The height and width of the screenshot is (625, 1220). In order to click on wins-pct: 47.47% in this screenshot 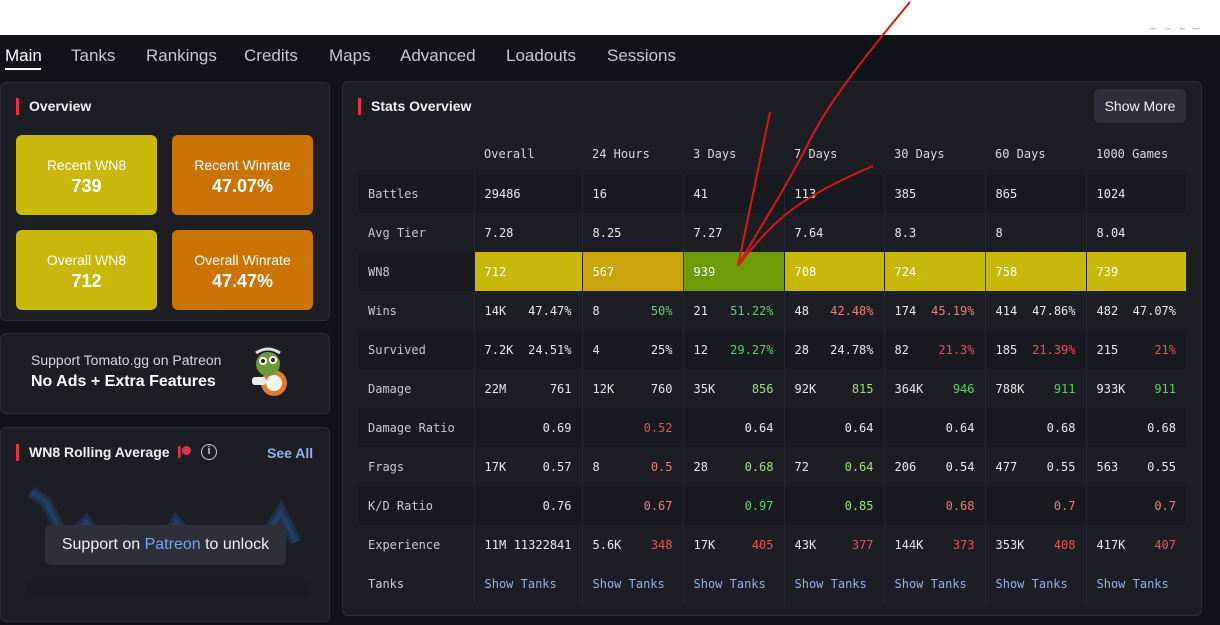, I will do `click(550, 310)`.